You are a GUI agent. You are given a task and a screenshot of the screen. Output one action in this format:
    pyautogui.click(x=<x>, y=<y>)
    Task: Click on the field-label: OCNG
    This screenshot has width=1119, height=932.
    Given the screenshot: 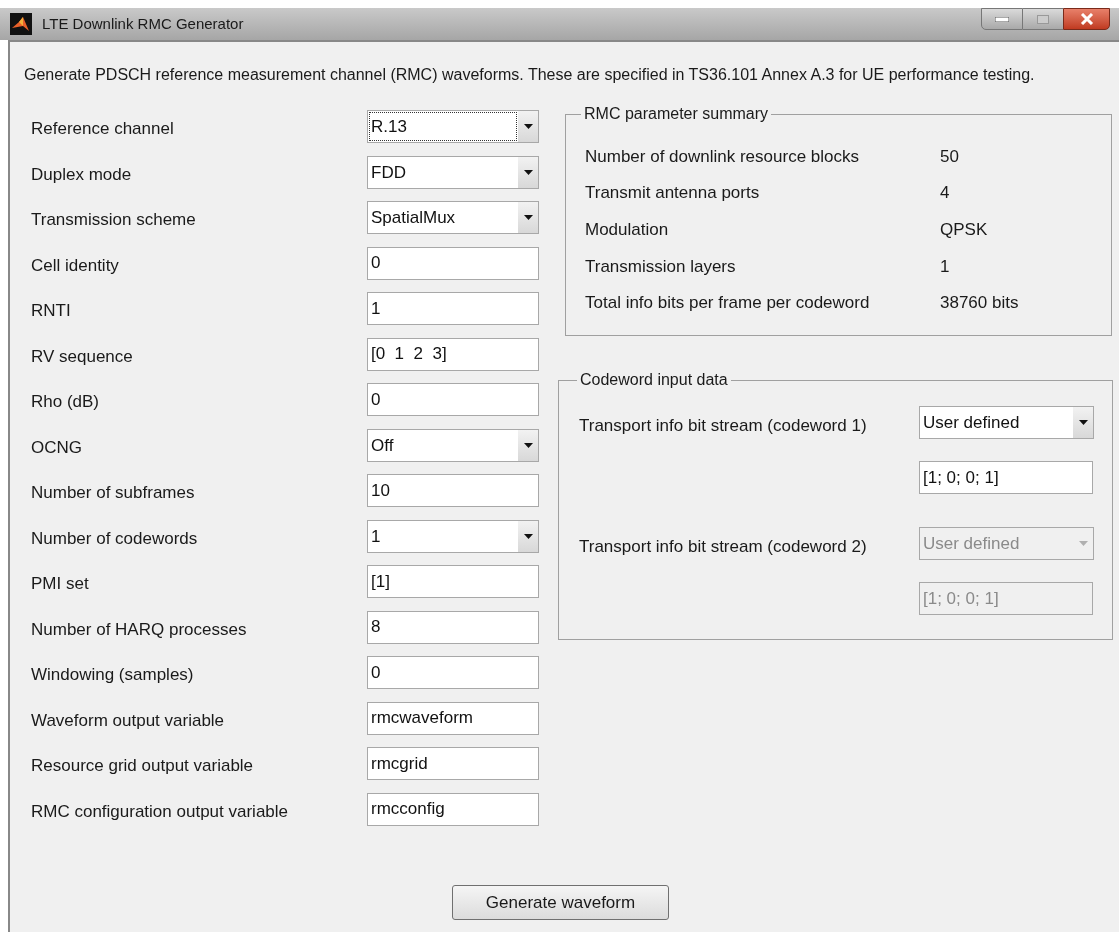 What is the action you would take?
    pyautogui.click(x=57, y=447)
    